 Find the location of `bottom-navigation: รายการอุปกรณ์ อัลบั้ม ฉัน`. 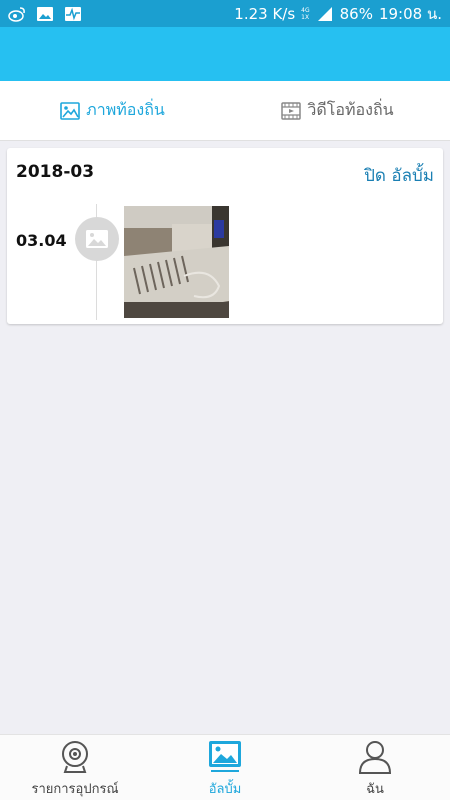

bottom-navigation: รายการอุปกรณ์ อัลบั้ม ฉัน is located at coordinates (225, 767).